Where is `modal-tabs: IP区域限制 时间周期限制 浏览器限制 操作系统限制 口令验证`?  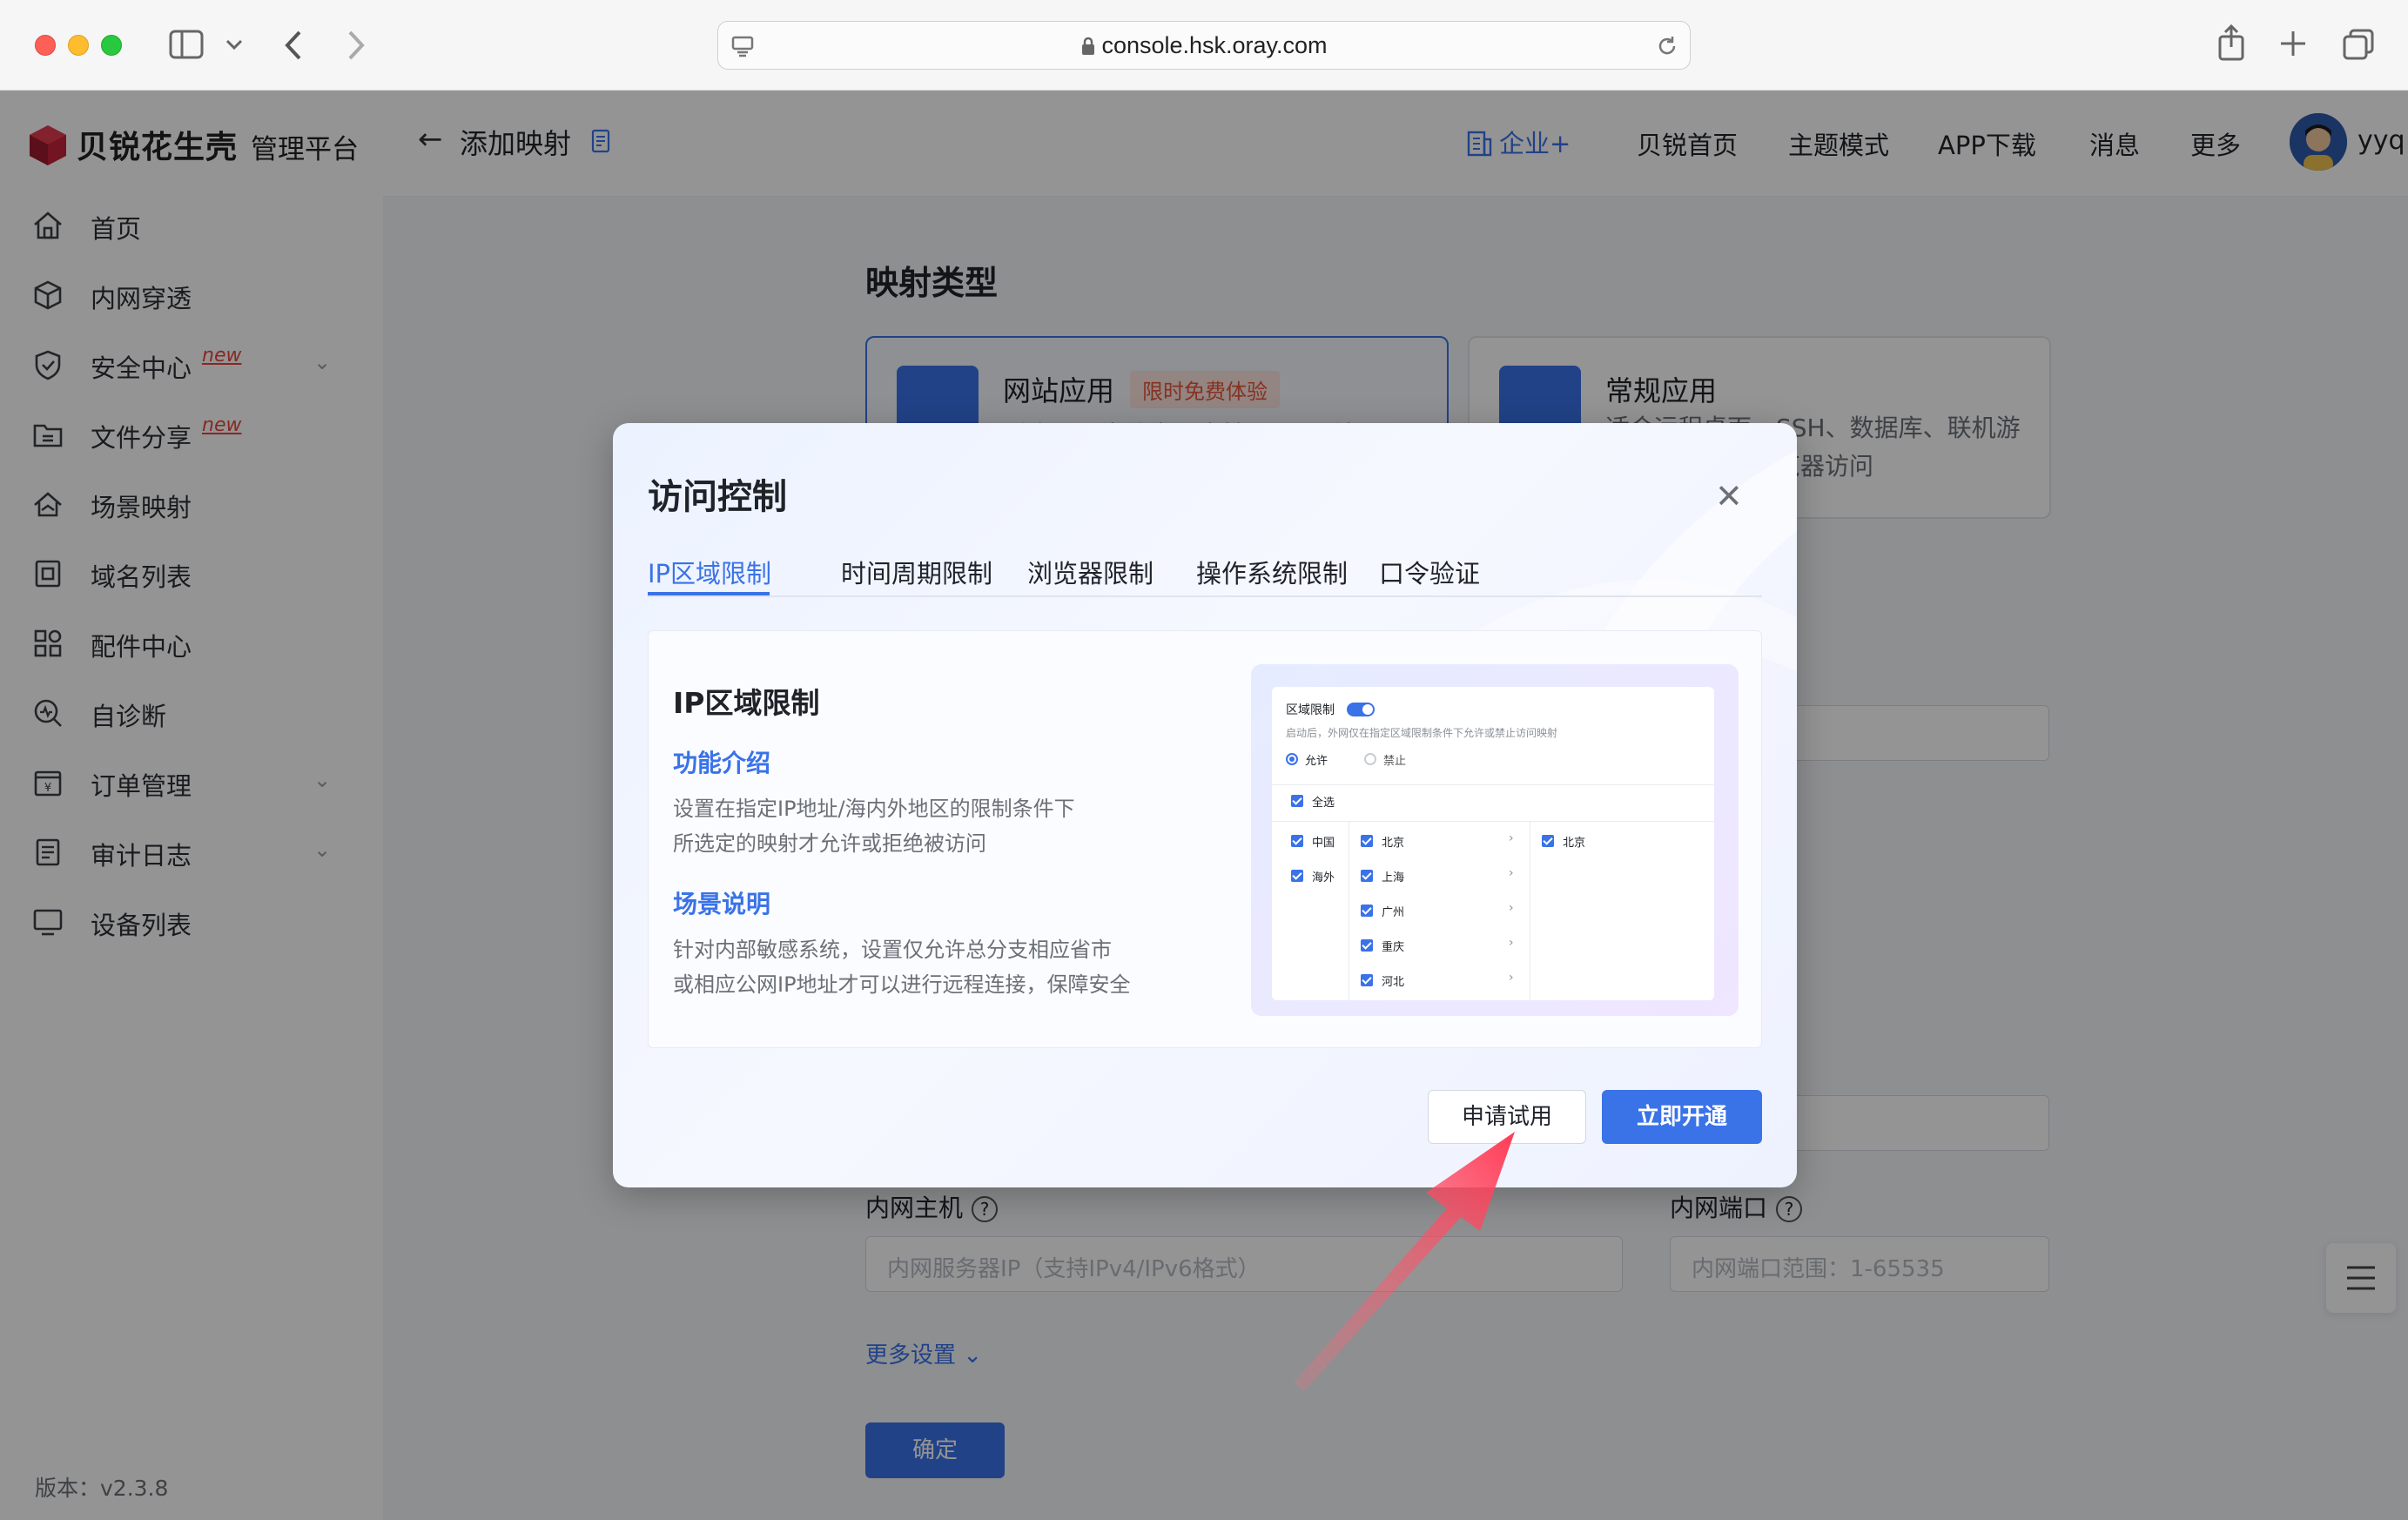 modal-tabs: IP区域限制 时间周期限制 浏览器限制 操作系统限制 口令验证 is located at coordinates (1205, 570).